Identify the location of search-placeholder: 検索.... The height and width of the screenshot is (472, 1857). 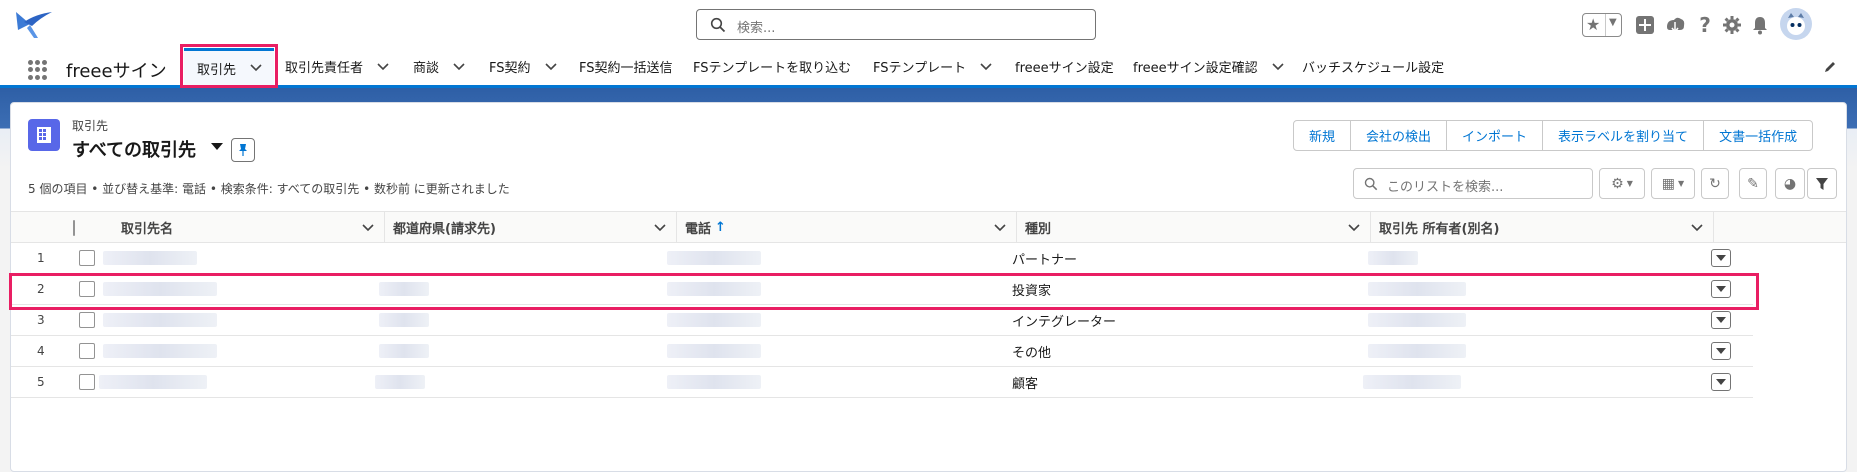
(756, 28).